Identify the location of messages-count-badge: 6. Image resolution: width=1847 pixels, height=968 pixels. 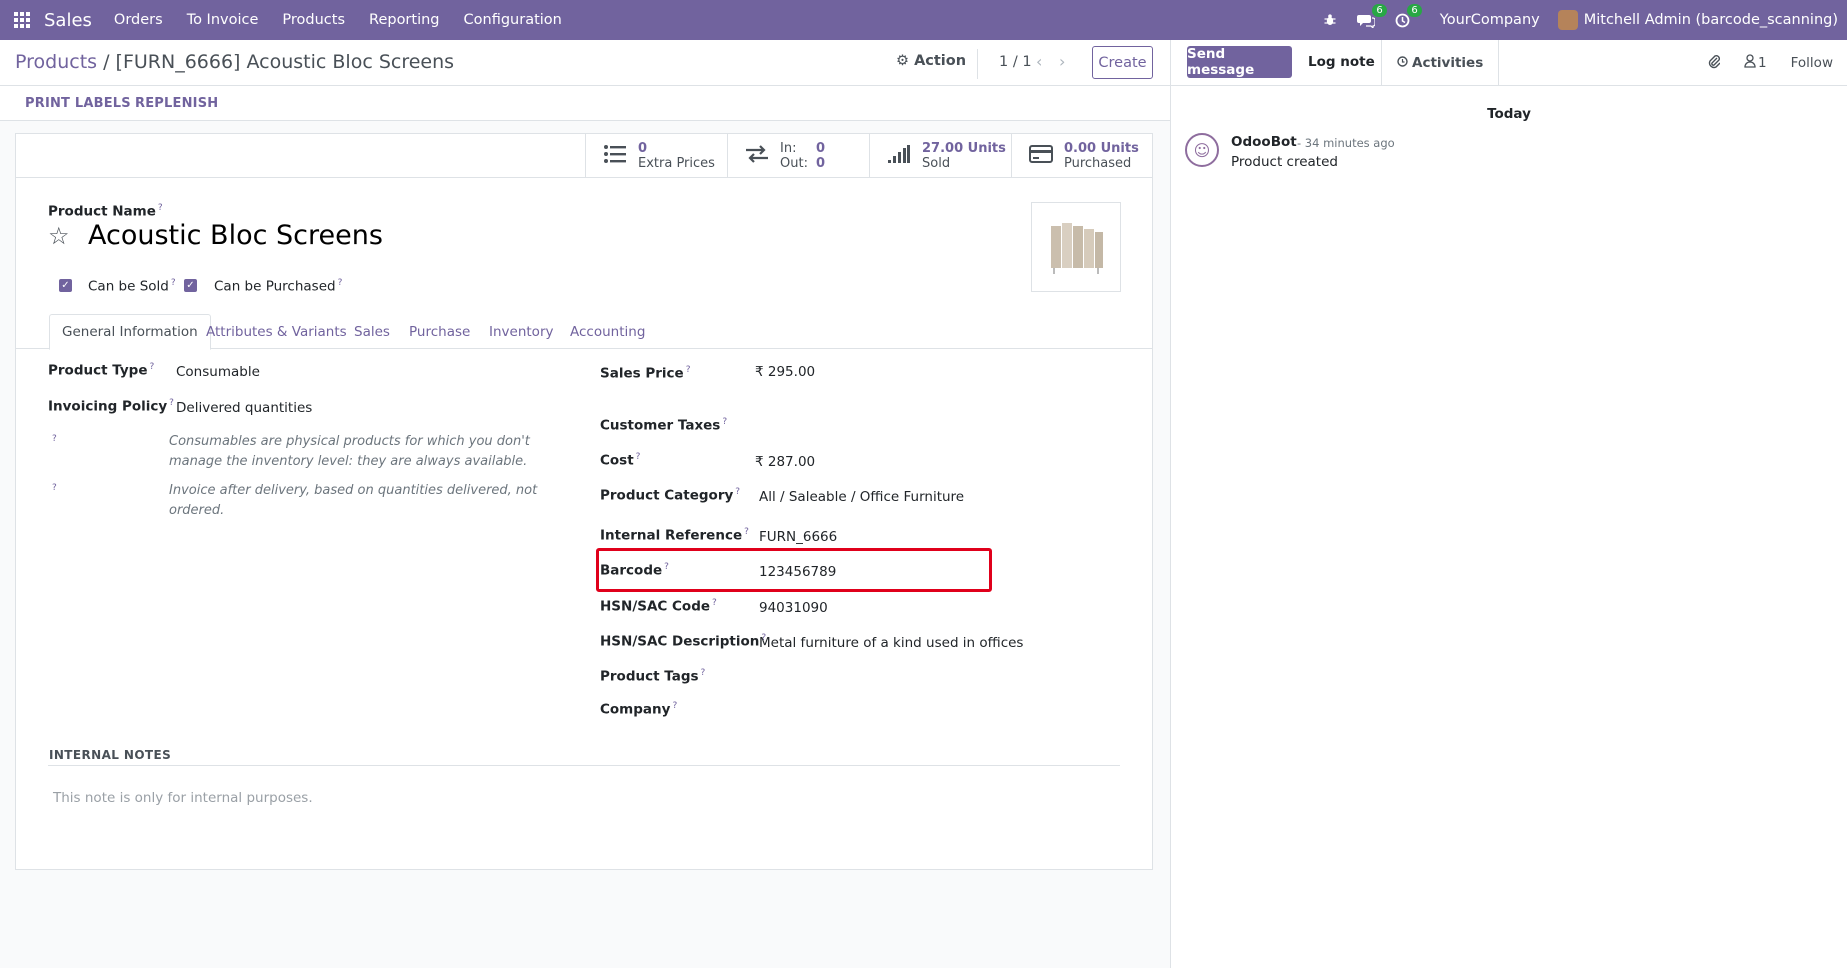
(1379, 10).